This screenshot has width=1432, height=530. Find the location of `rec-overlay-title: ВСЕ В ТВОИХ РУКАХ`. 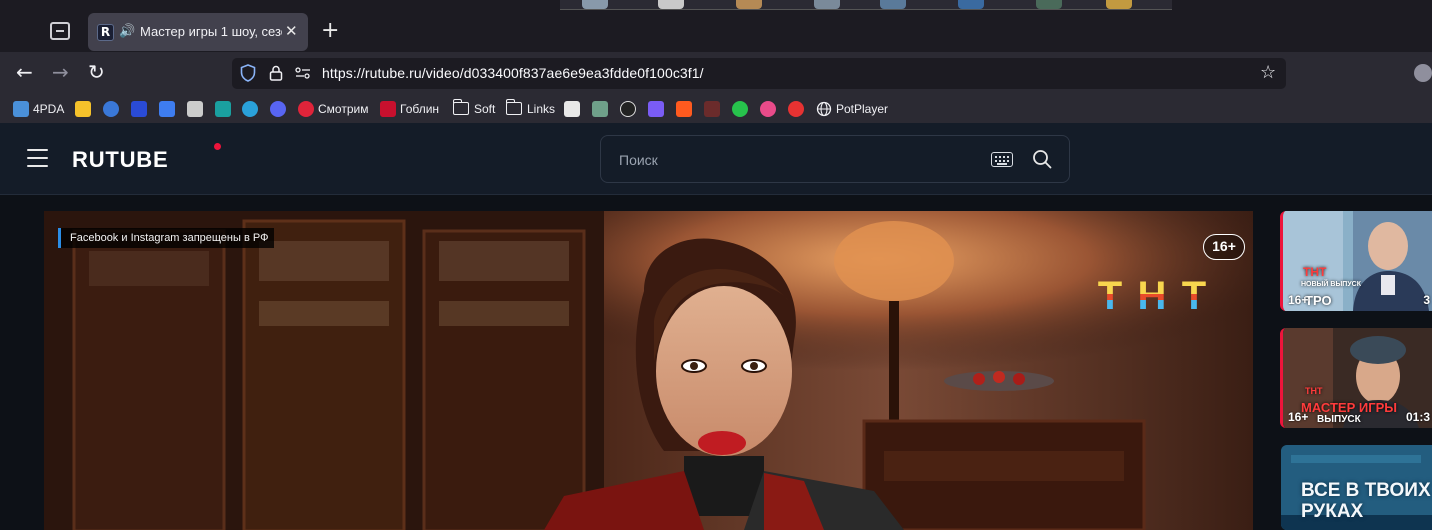

rec-overlay-title: ВСЕ В ТВОИХ РУКАХ is located at coordinates (1366, 501).